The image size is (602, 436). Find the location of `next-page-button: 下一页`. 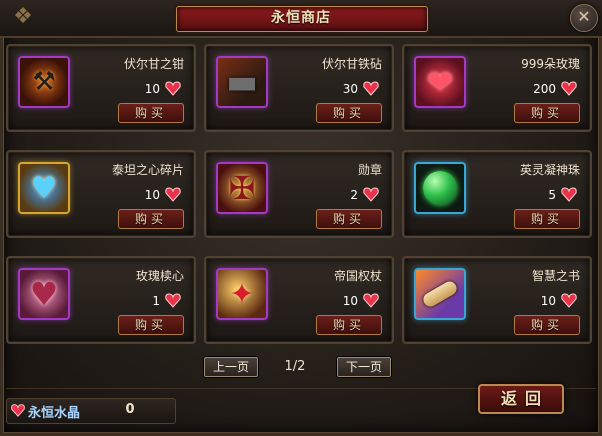

next-page-button: 下一页 is located at coordinates (364, 367).